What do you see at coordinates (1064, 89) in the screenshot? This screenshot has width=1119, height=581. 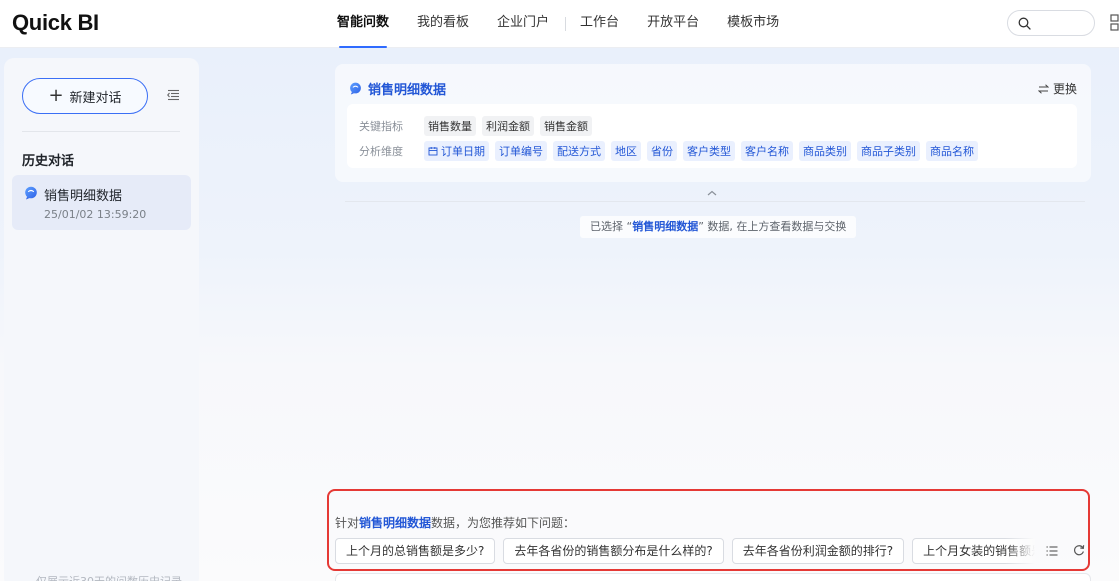 I see `change-dataset-label: 更换` at bounding box center [1064, 89].